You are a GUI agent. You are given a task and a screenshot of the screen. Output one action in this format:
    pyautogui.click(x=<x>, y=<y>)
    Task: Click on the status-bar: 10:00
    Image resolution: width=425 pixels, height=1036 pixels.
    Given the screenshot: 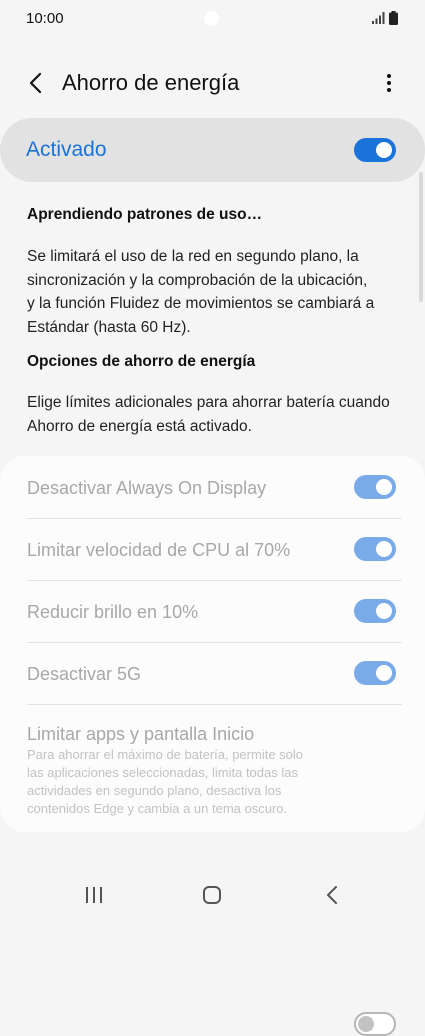 What is the action you would take?
    pyautogui.click(x=212, y=19)
    